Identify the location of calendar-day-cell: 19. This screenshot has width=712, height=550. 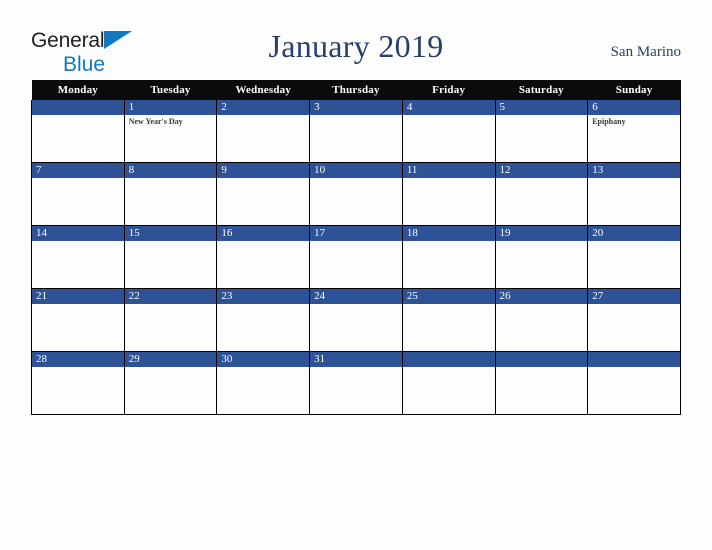
(541, 257).